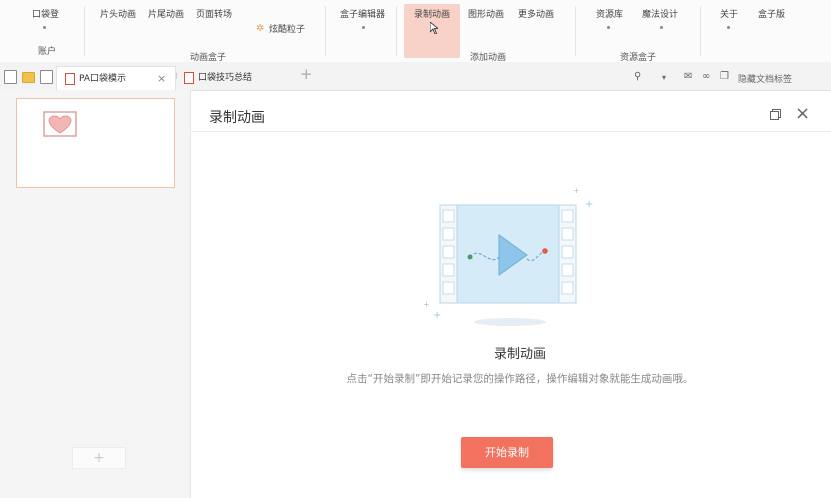 This screenshot has width=831, height=498. Describe the element at coordinates (118, 15) in the screenshot. I see `intro-anim-button: 片头动画` at that location.